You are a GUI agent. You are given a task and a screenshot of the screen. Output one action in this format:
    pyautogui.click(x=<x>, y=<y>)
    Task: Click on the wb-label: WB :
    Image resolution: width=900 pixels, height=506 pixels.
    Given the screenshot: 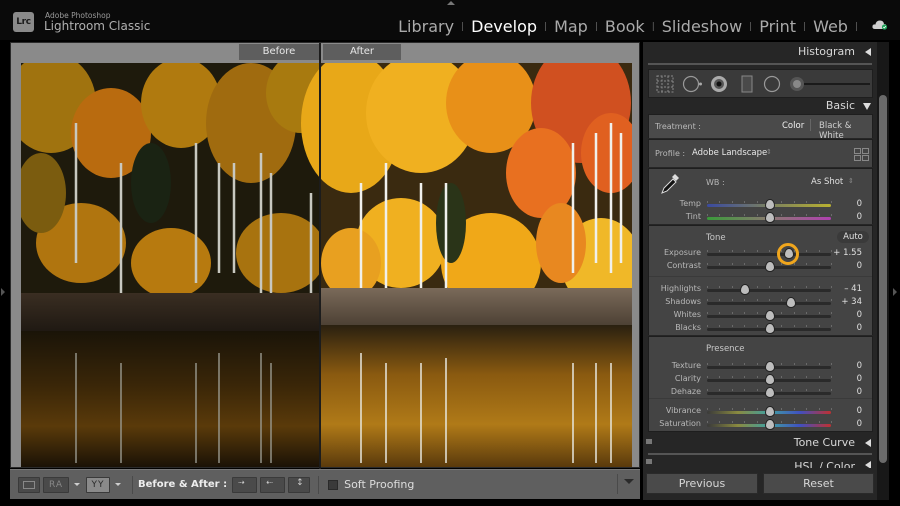 What is the action you would take?
    pyautogui.click(x=715, y=182)
    